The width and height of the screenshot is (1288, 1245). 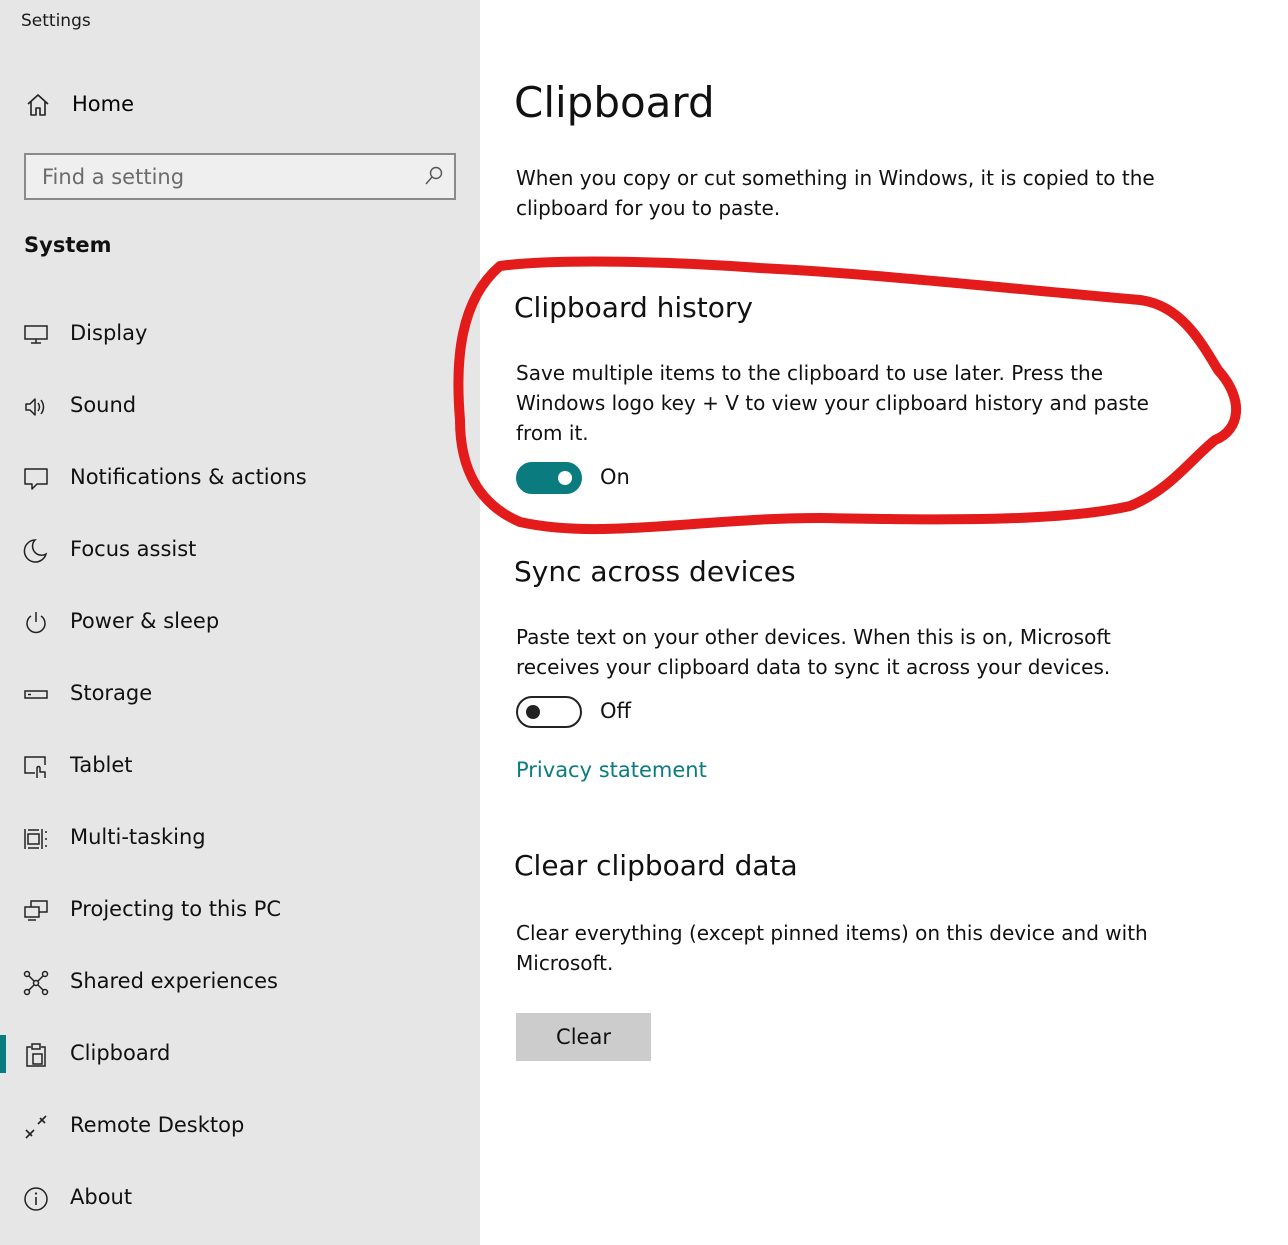 What do you see at coordinates (240, 334) in the screenshot?
I see `sidebar-item-display: Display` at bounding box center [240, 334].